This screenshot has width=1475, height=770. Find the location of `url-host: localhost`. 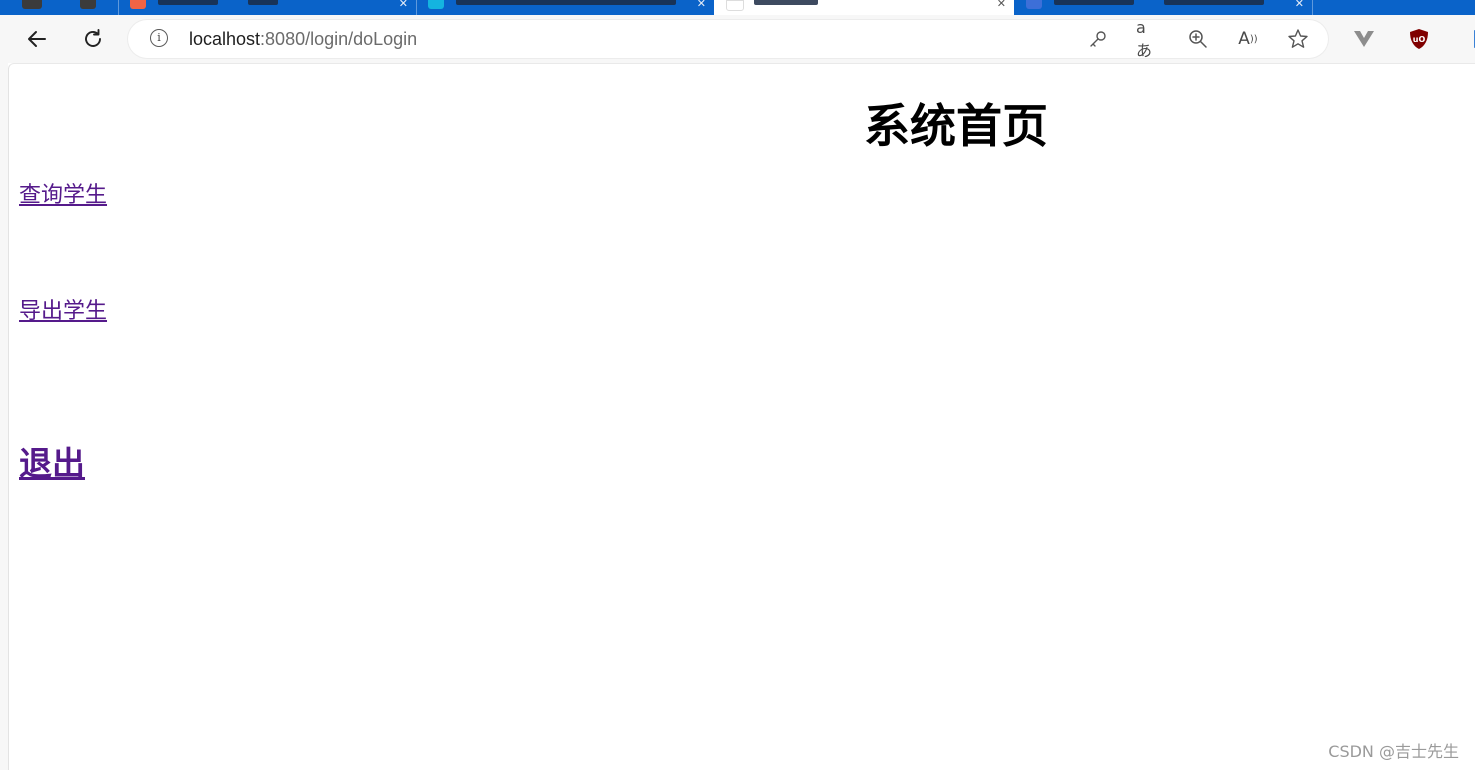

url-host: localhost is located at coordinates (225, 39).